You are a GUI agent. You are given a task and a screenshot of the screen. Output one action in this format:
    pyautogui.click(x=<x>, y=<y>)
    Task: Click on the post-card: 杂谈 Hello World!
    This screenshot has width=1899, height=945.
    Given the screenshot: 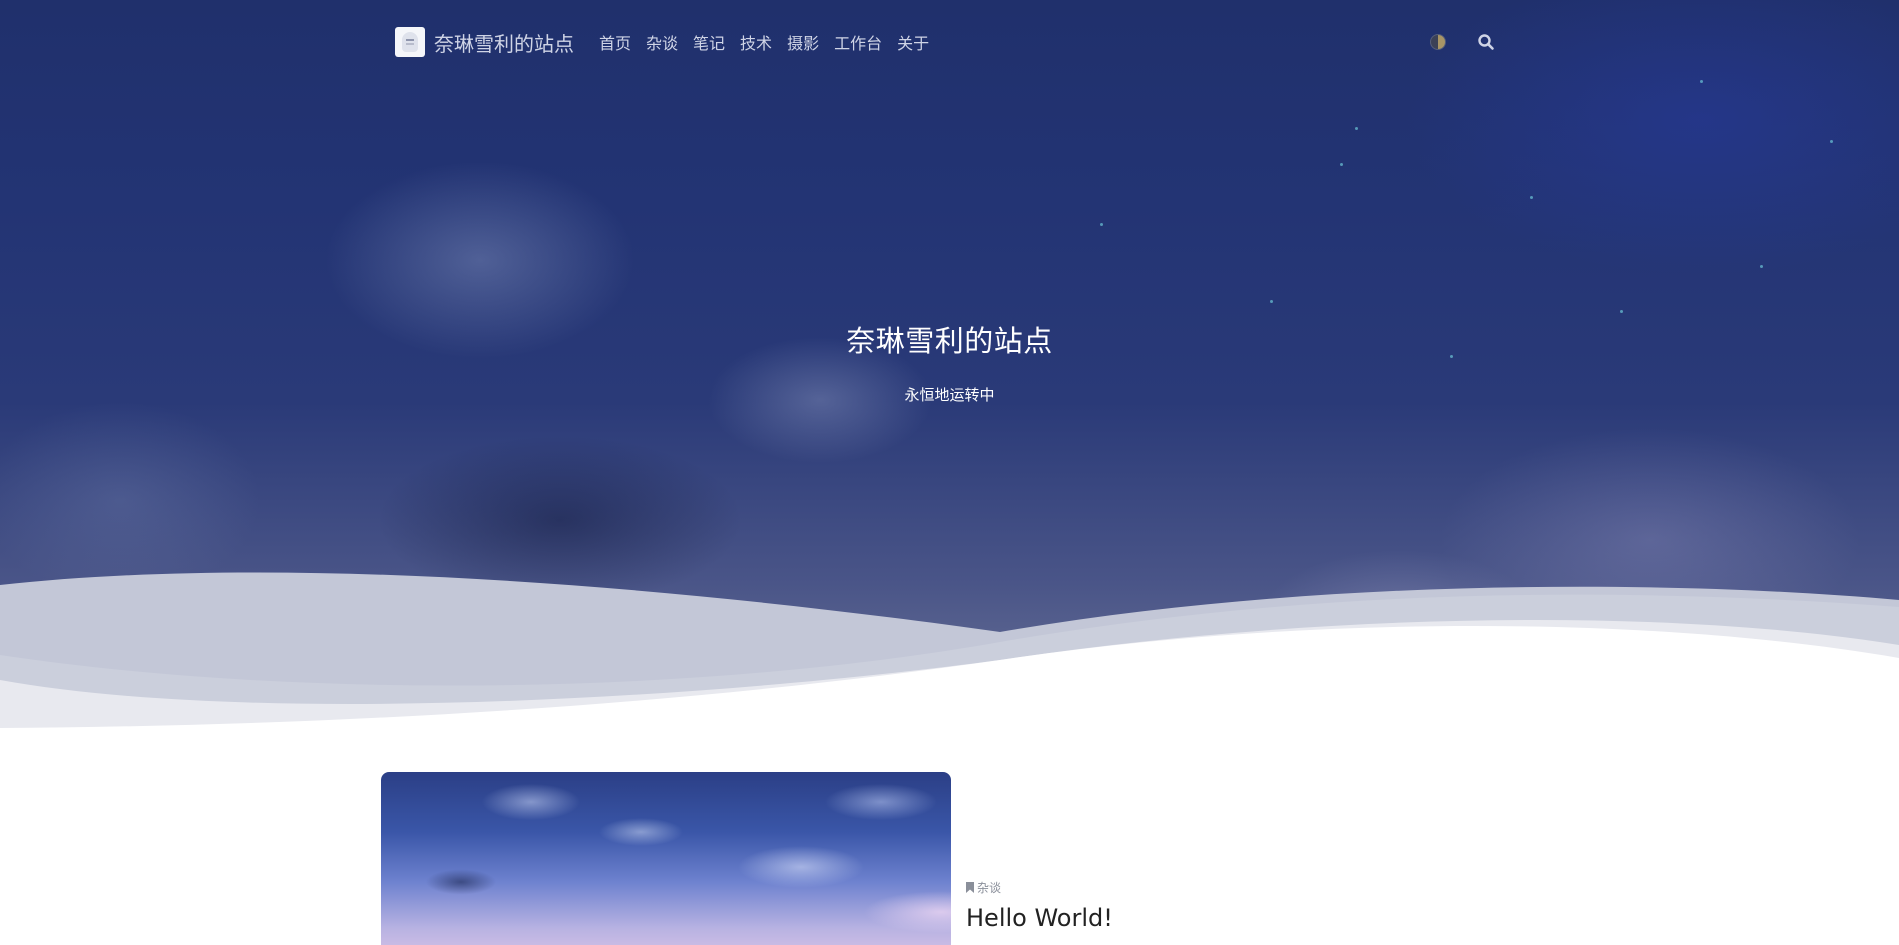 What is the action you would take?
    pyautogui.click(x=941, y=858)
    